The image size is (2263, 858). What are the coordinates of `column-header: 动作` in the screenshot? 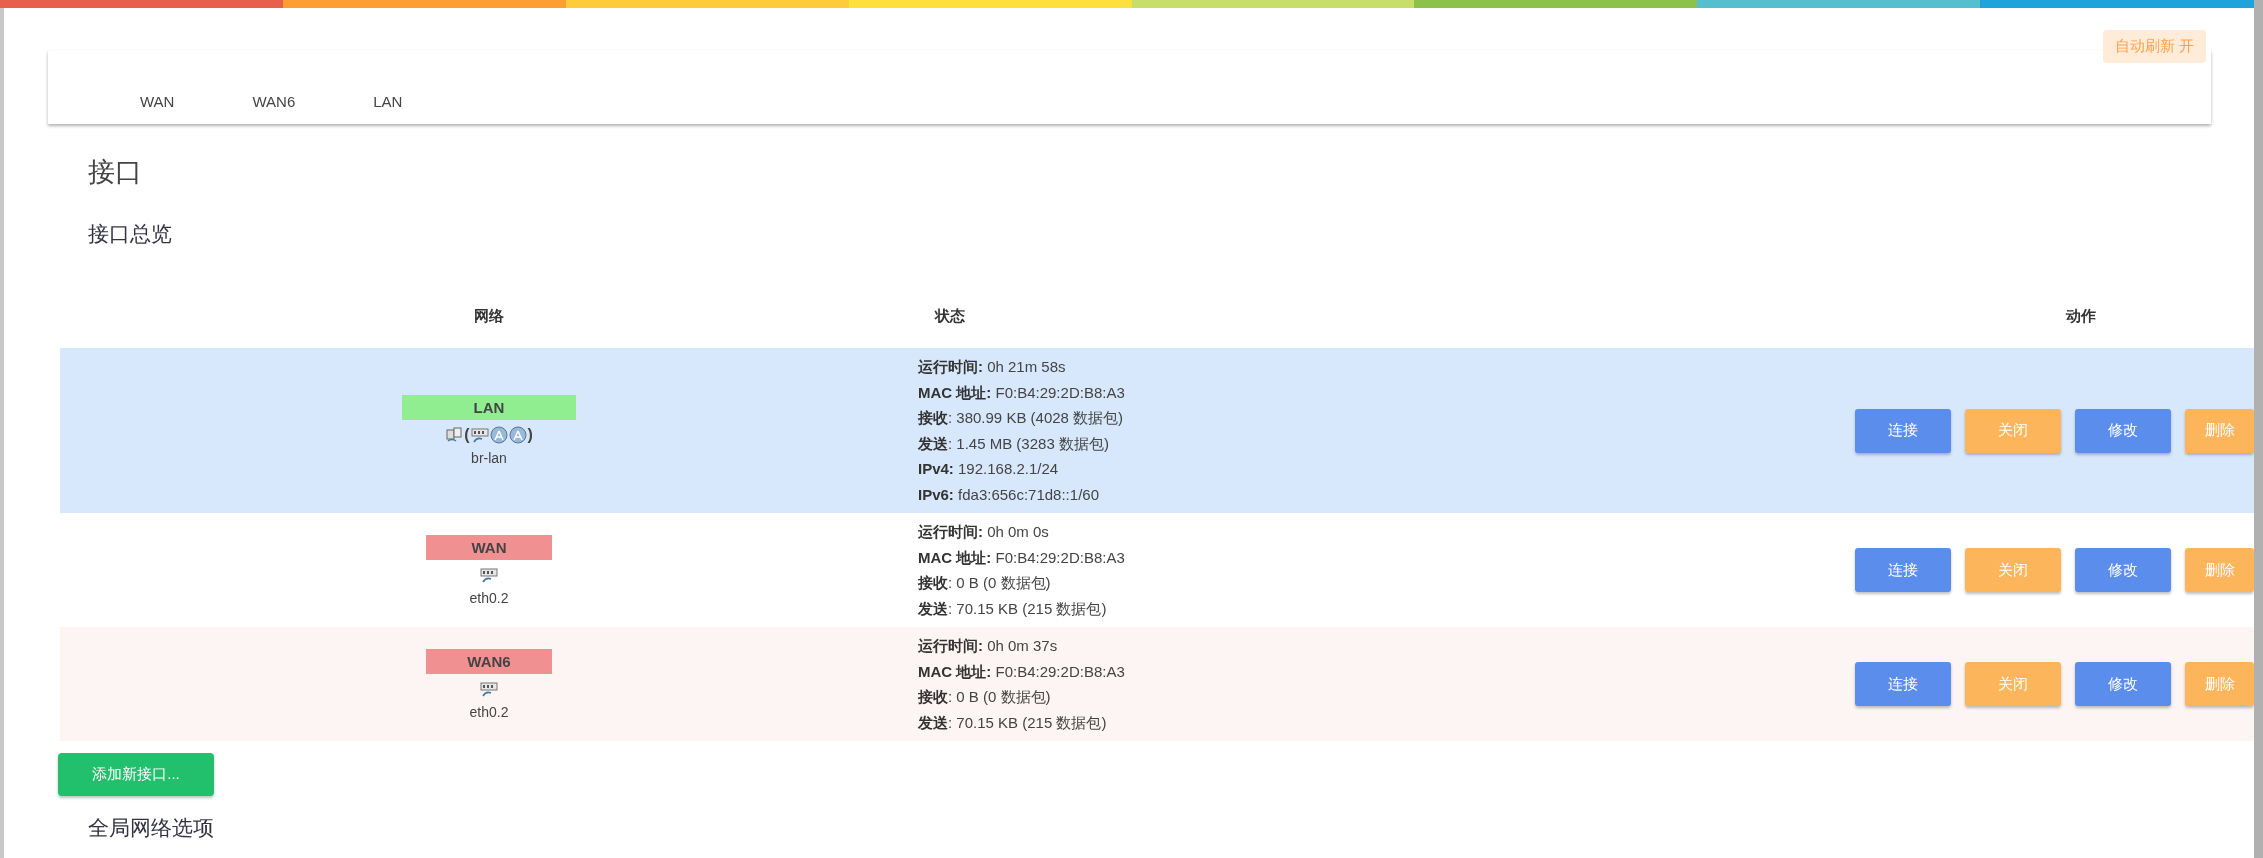 It's located at (2080, 316).